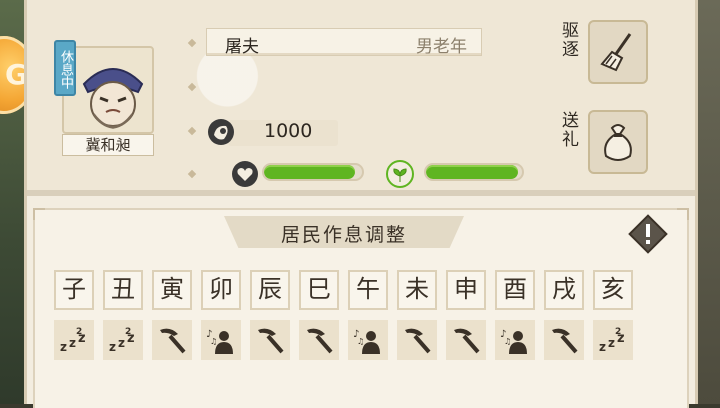  I want to click on gift-bag-icon, so click(618, 142).